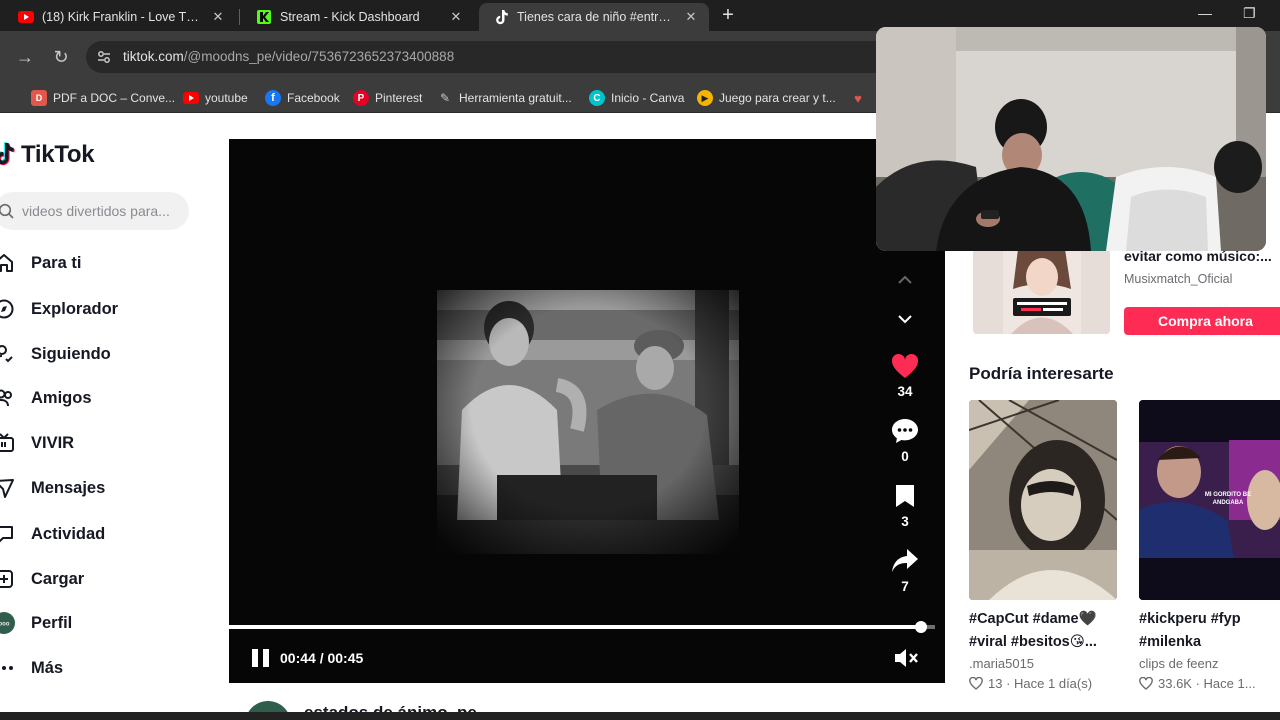  What do you see at coordinates (995, 683) in the screenshot?
I see `recommendation-likes: 13` at bounding box center [995, 683].